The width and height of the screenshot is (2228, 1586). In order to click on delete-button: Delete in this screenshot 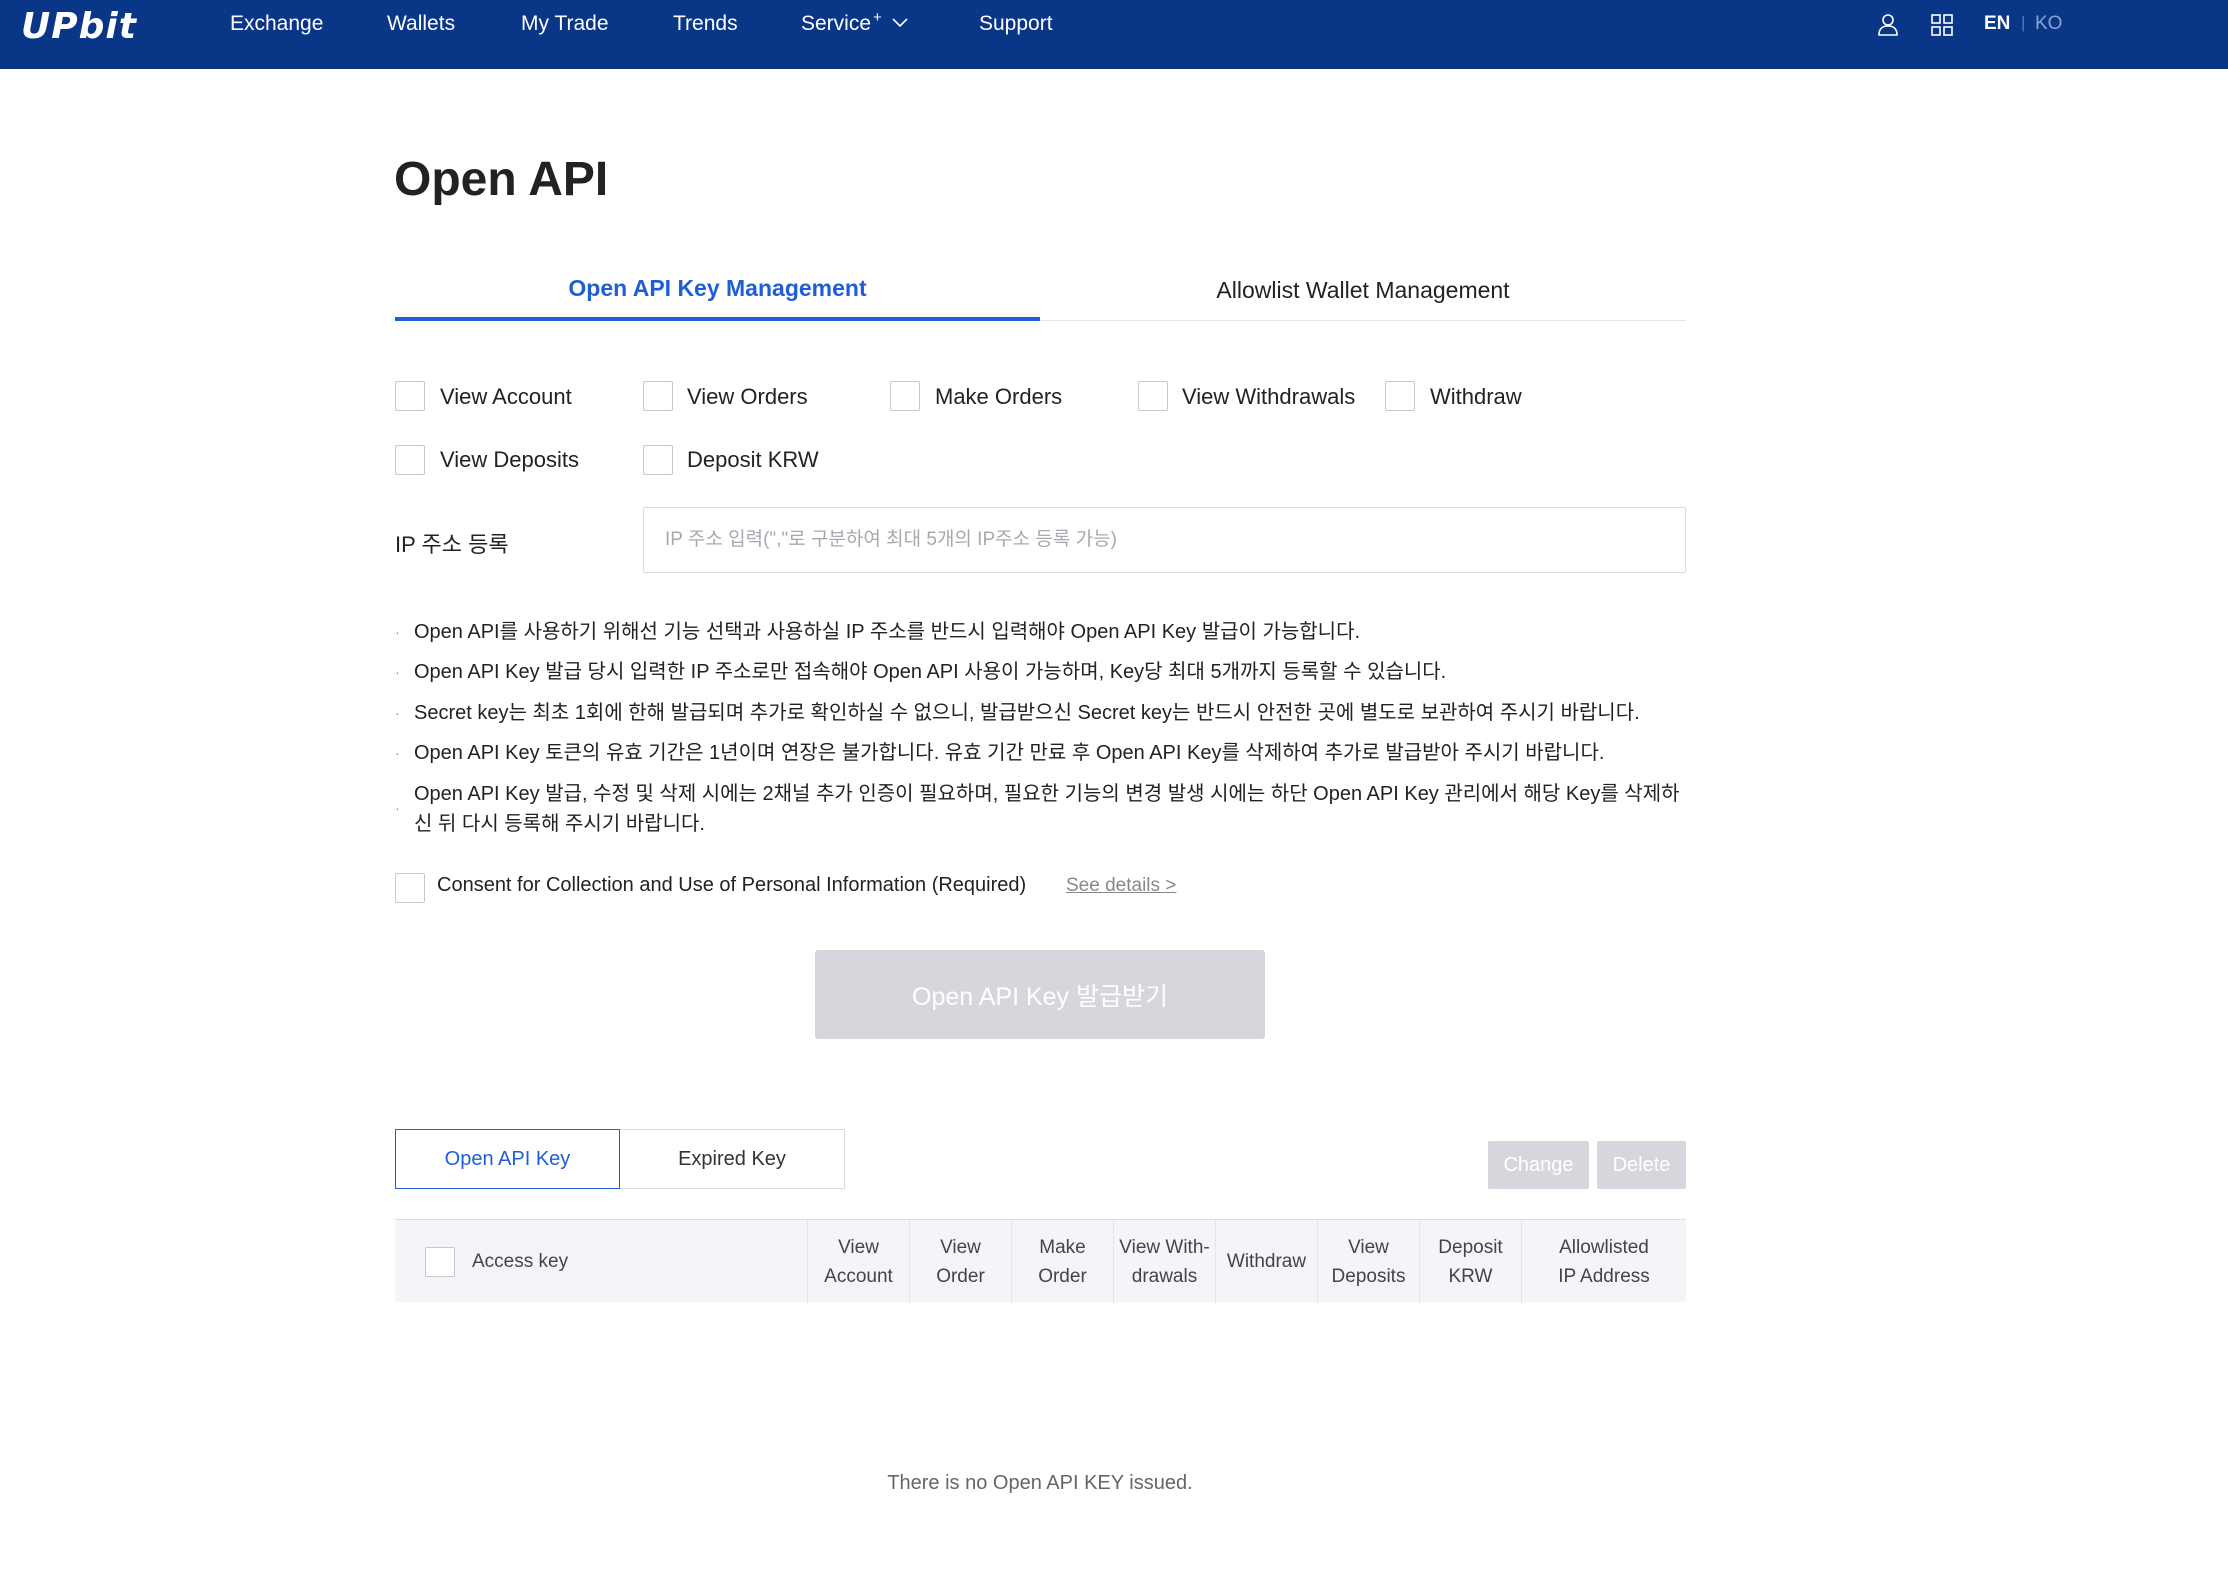, I will do `click(1641, 1165)`.